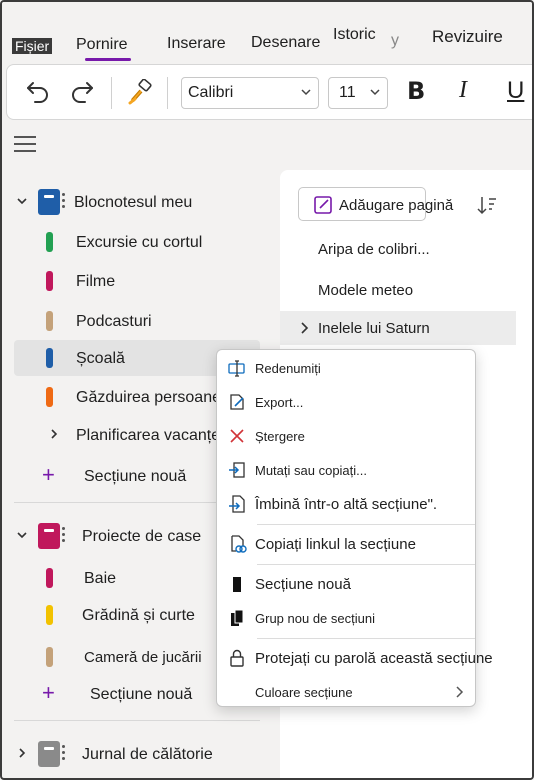 The height and width of the screenshot is (780, 534). What do you see at coordinates (315, 618) in the screenshot?
I see `menu-item-label: Grup nou de secțiuni` at bounding box center [315, 618].